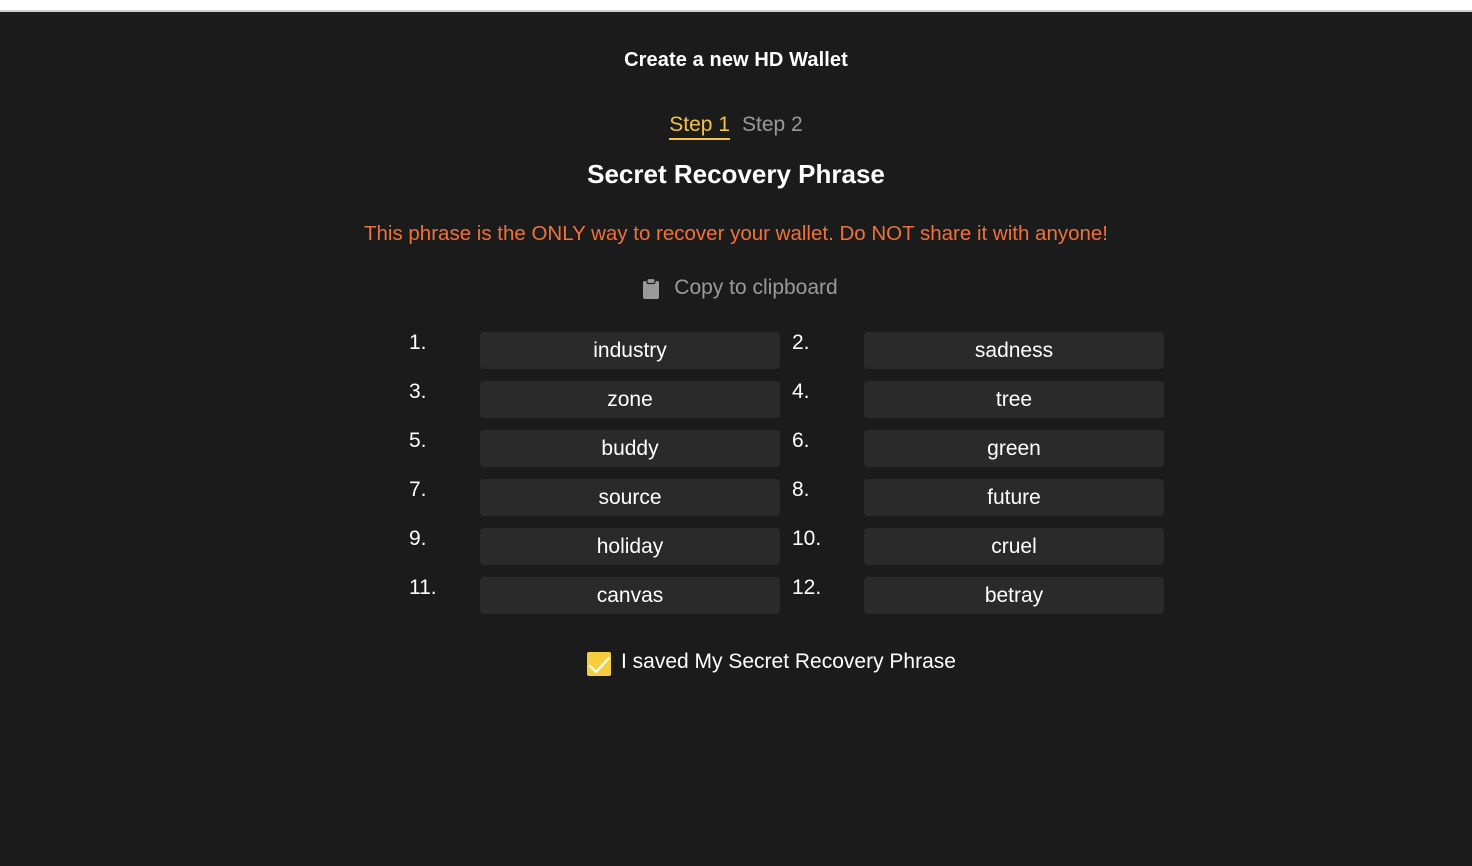  Describe the element at coordinates (736, 11) in the screenshot. I see `top-divider` at that location.